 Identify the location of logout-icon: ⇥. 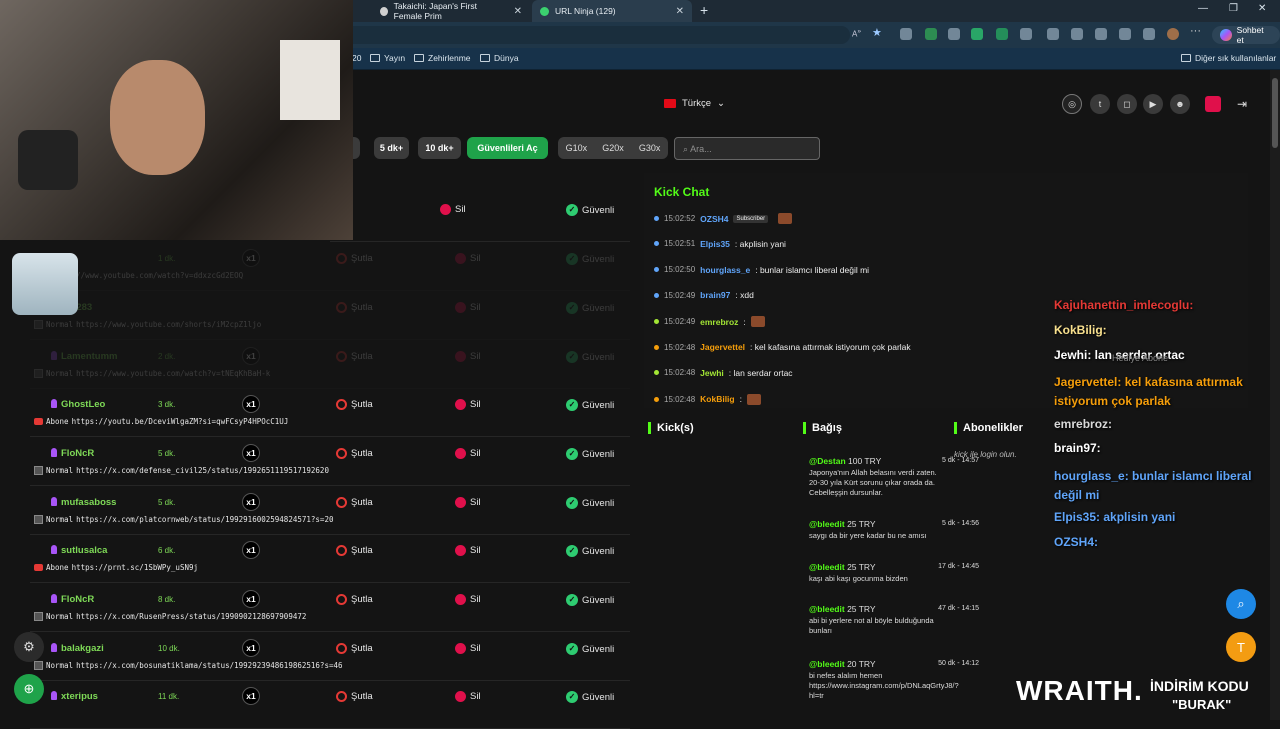
(1242, 104).